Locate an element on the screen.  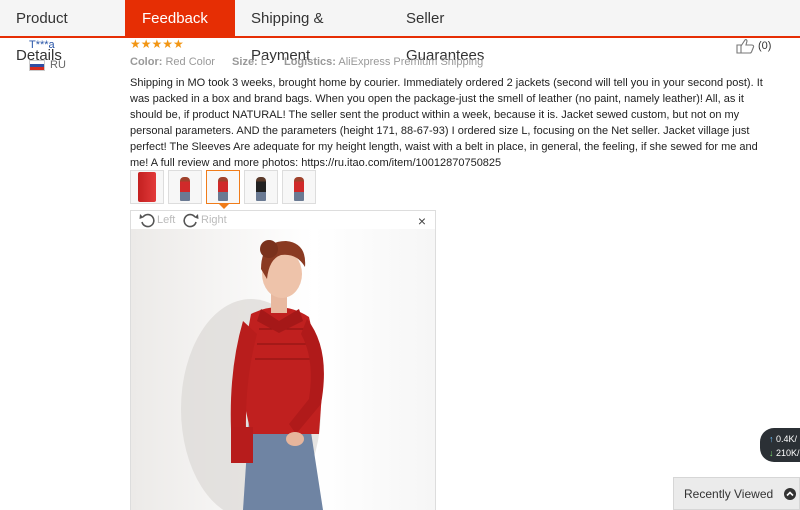
rotate-right-label: Right is located at coordinates (214, 220).